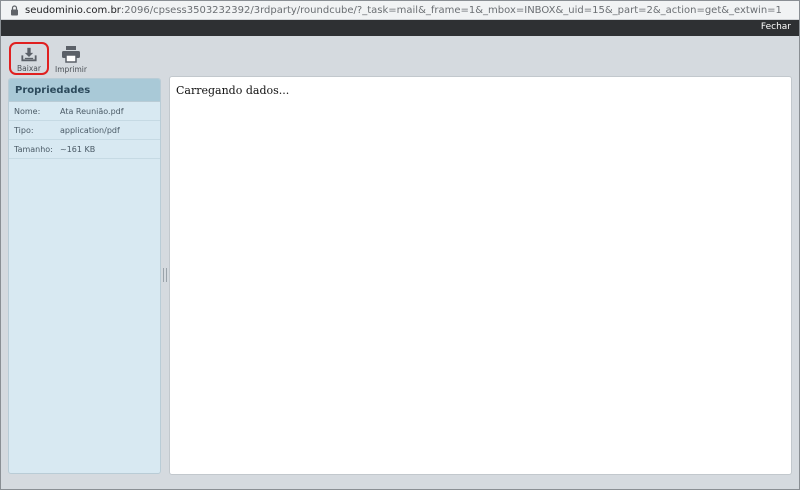 This screenshot has width=800, height=490. I want to click on property-value: Ata Reunião.pdf, so click(92, 111).